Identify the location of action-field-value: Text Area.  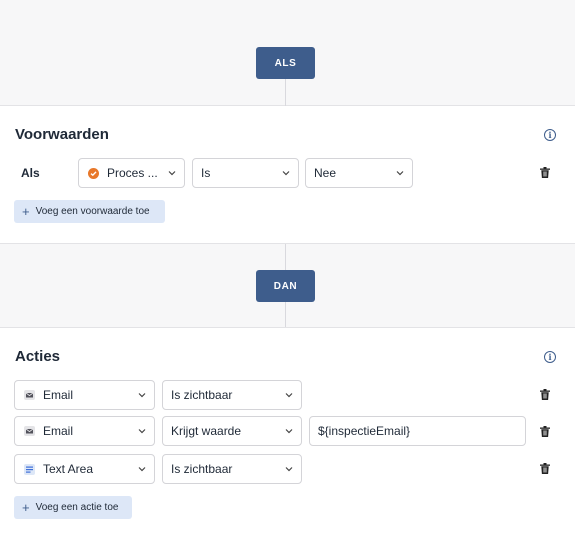
(68, 469).